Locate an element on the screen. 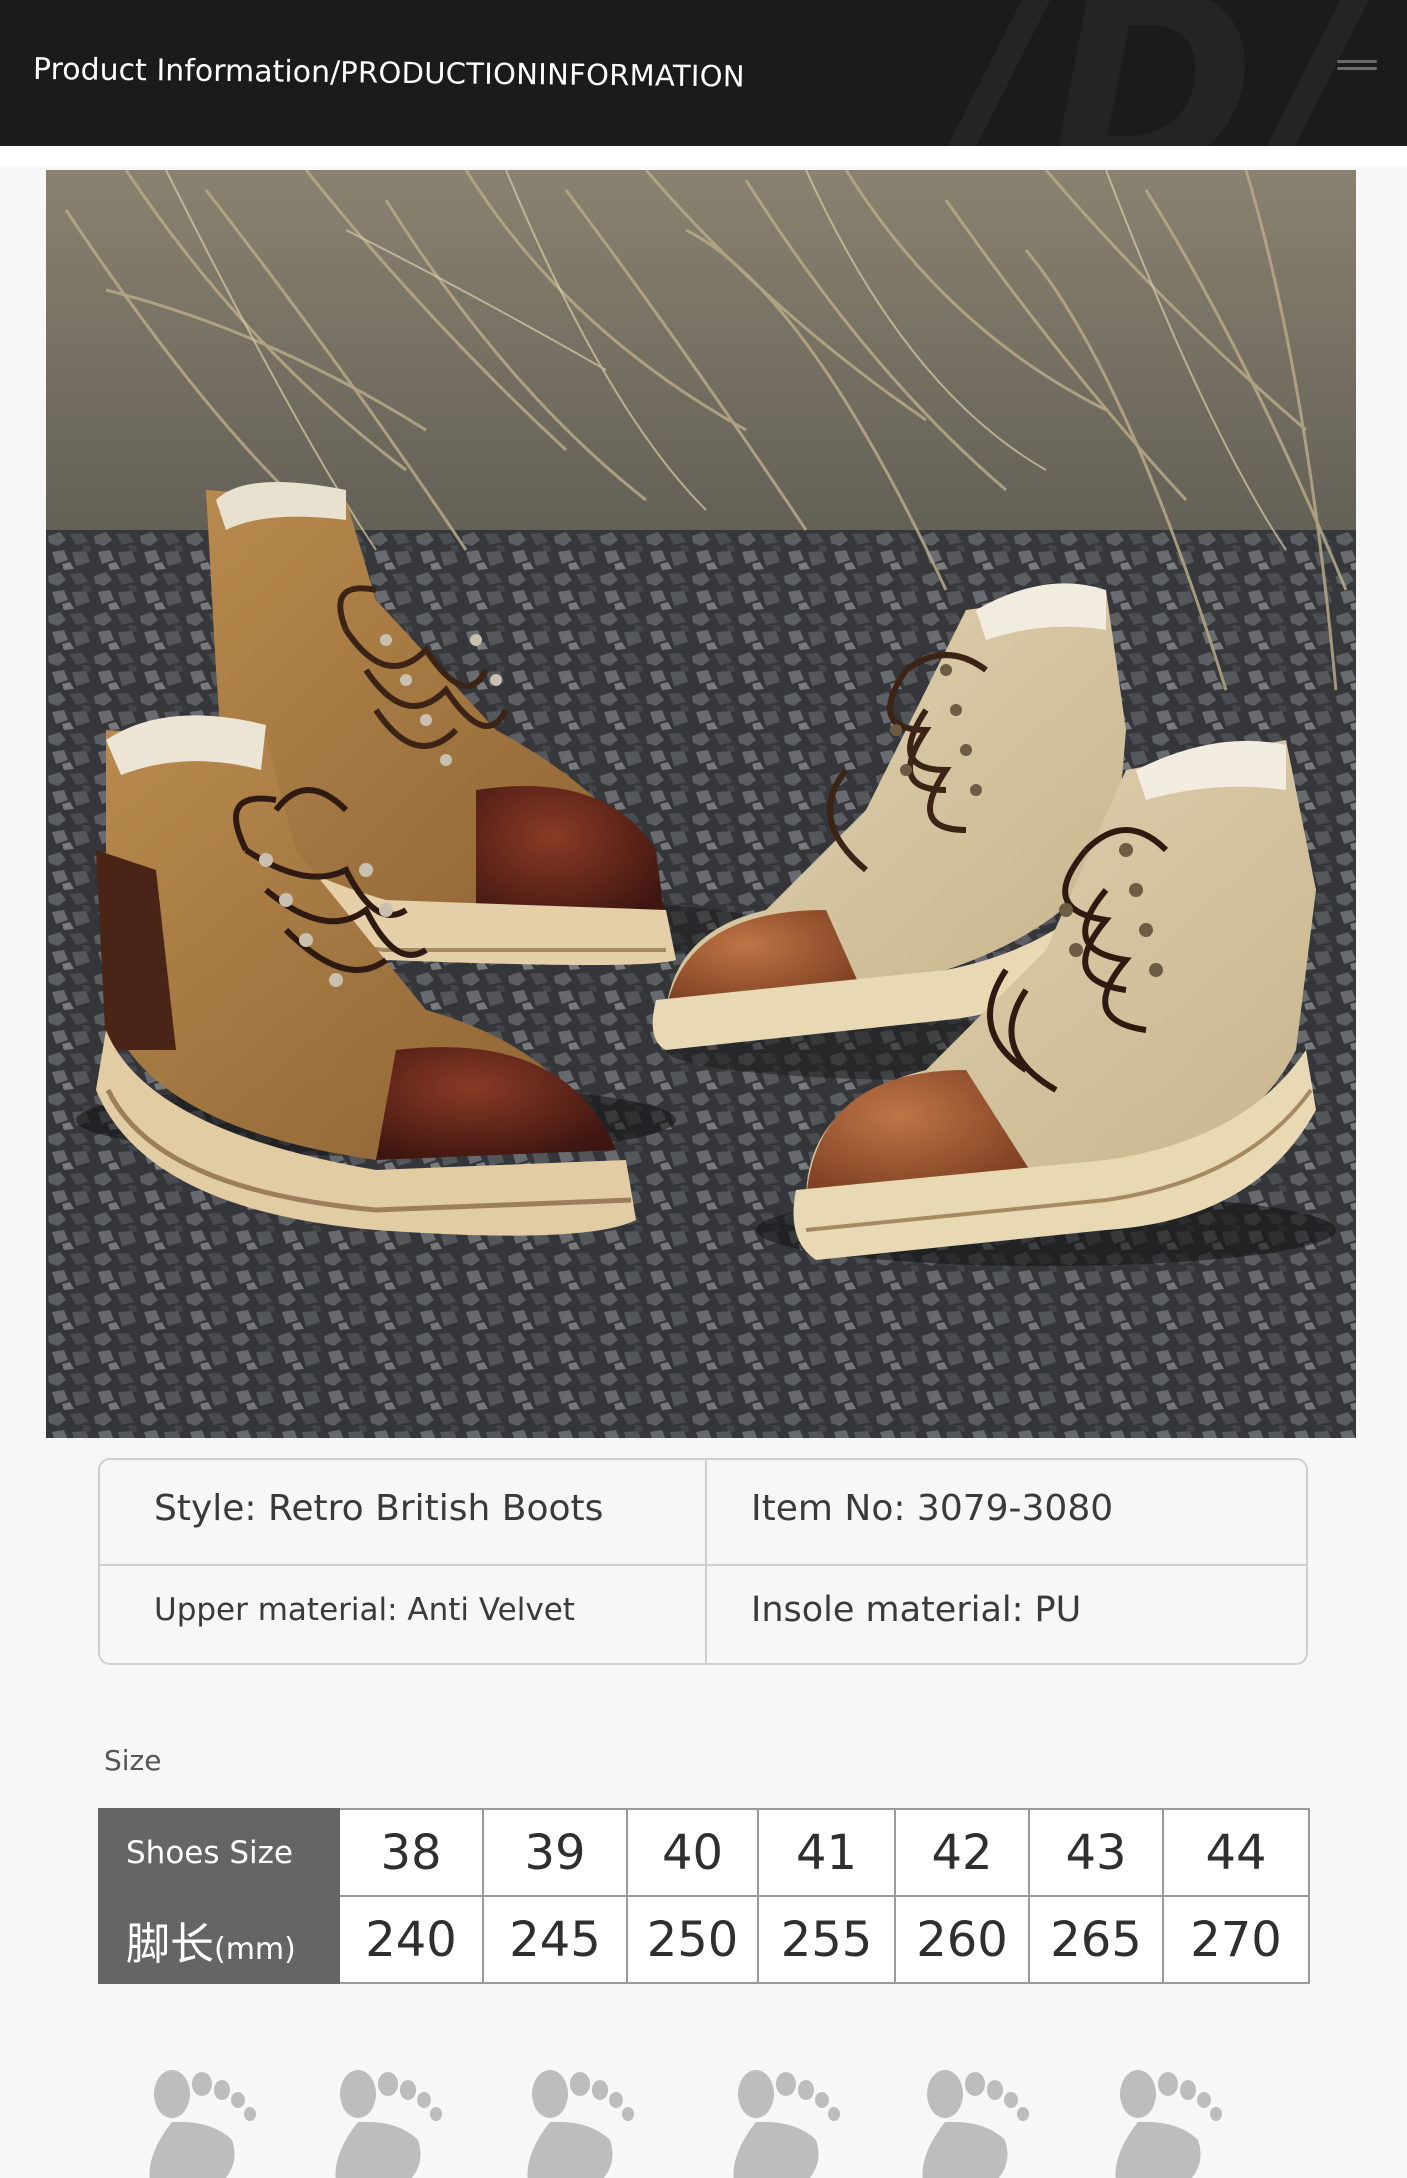  title-sub: PRODUCTIONINFORMATION is located at coordinates (543, 74).